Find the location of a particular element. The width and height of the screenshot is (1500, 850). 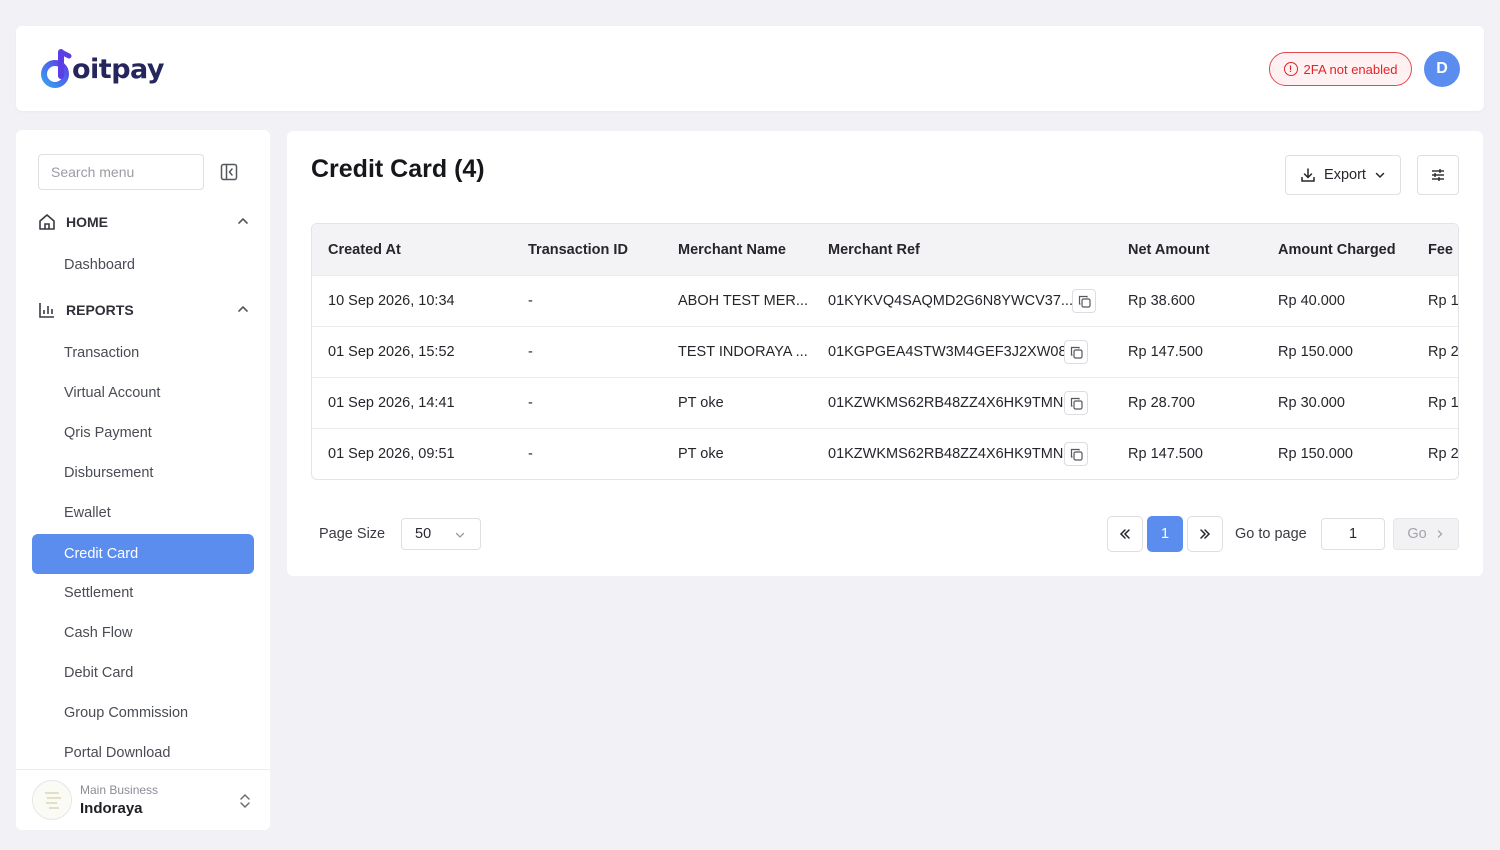

sidebar-item-label: Qris Payment is located at coordinates (108, 433).